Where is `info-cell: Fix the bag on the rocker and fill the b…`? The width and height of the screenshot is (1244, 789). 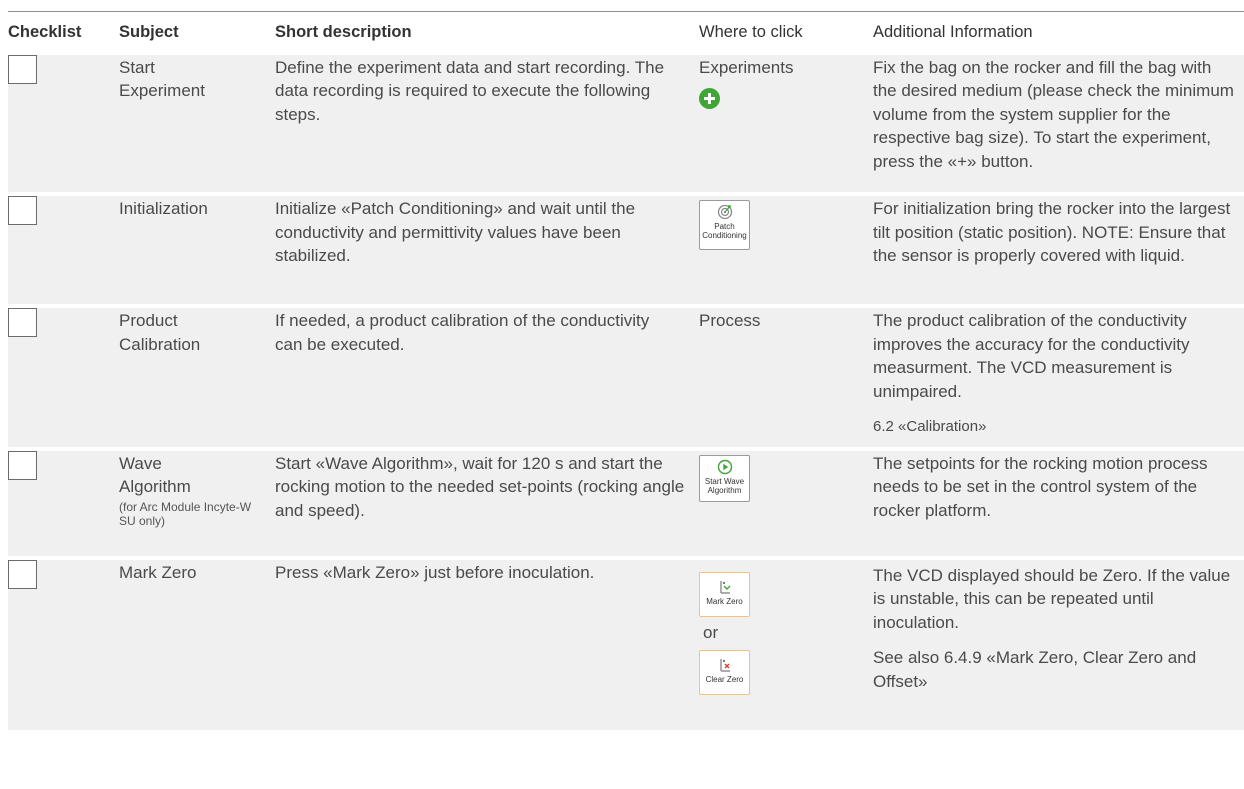
info-cell: Fix the bag on the rocker and fill the b… is located at coordinates (1053, 114).